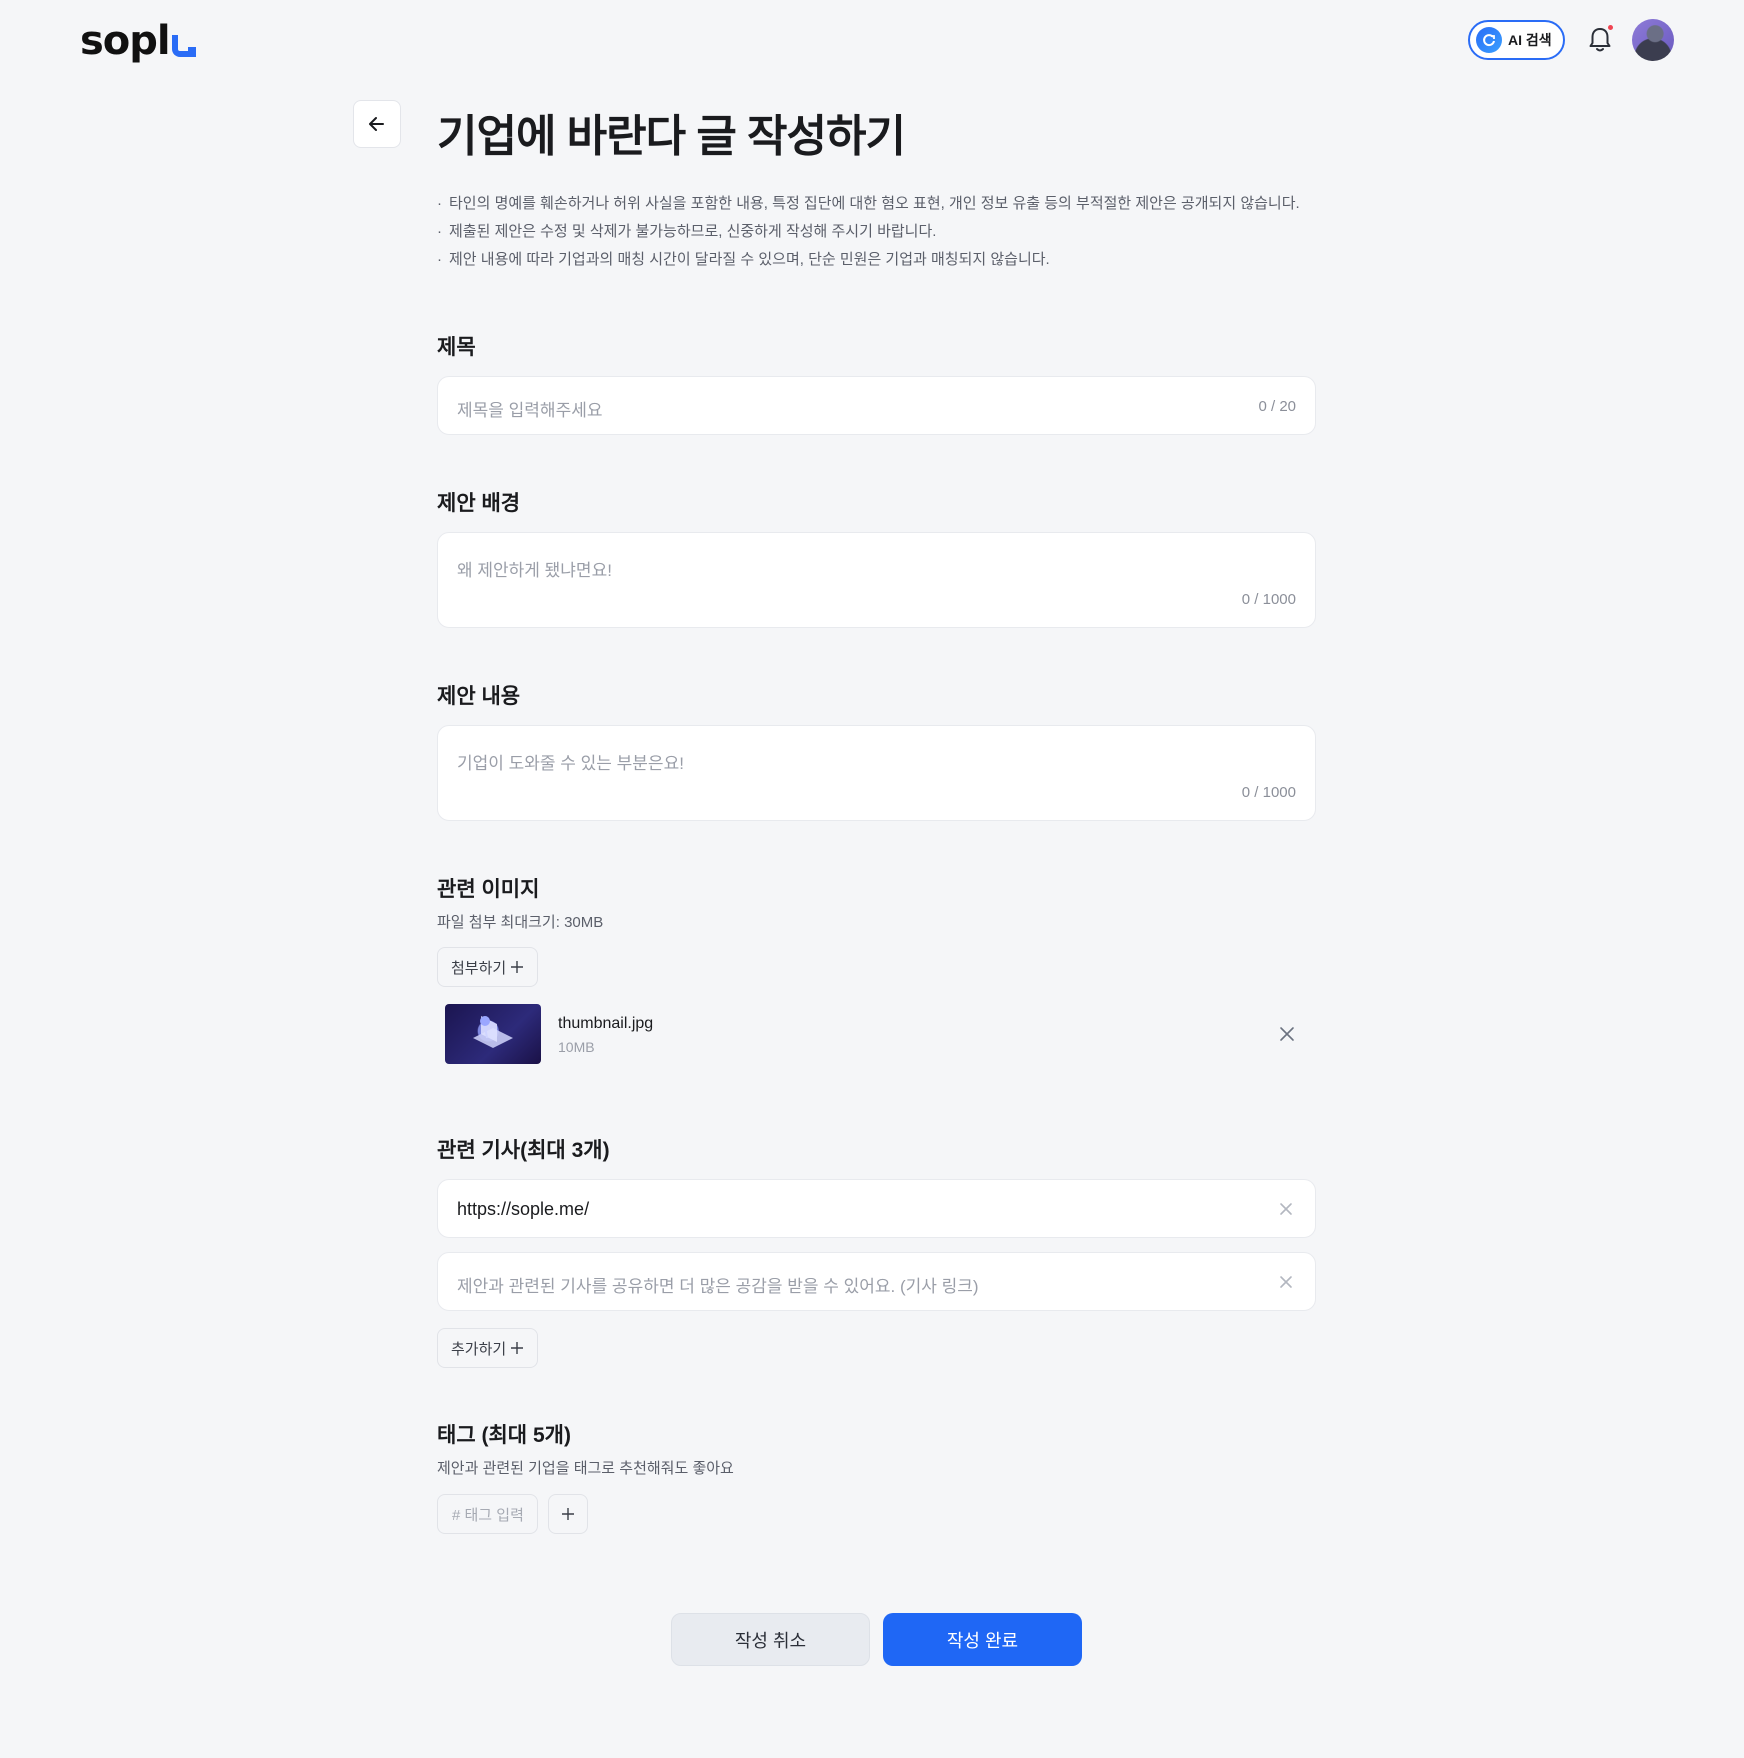 This screenshot has width=1744, height=1758. I want to click on notification-dot, so click(1610, 27).